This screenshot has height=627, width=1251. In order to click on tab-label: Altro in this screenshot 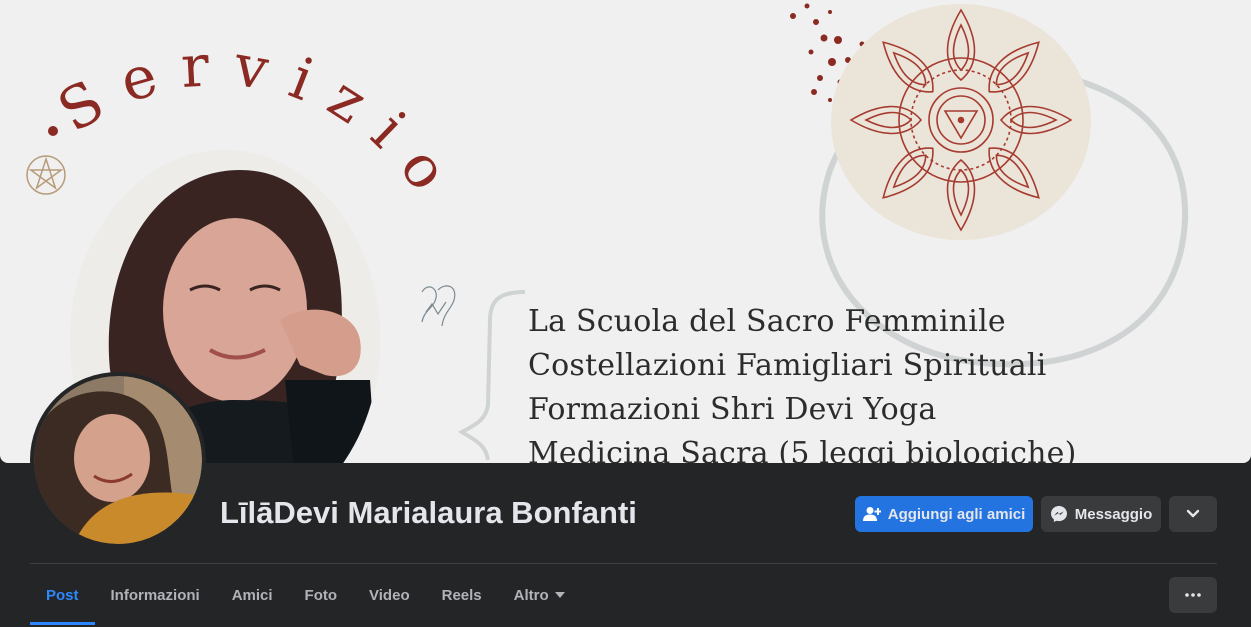, I will do `click(531, 595)`.